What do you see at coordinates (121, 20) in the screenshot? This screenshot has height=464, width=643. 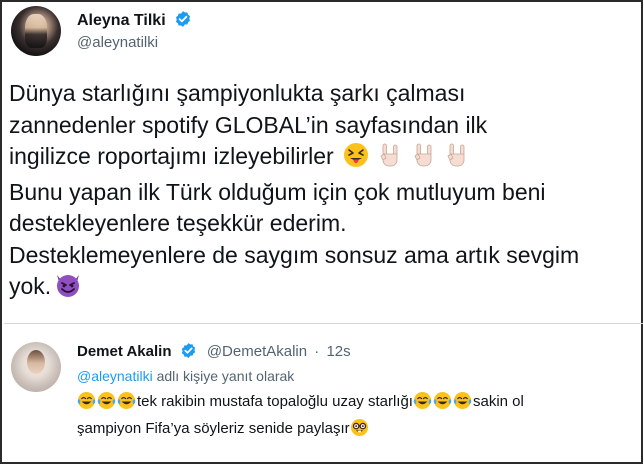 I see `author-name: Aleyna Tilki` at bounding box center [121, 20].